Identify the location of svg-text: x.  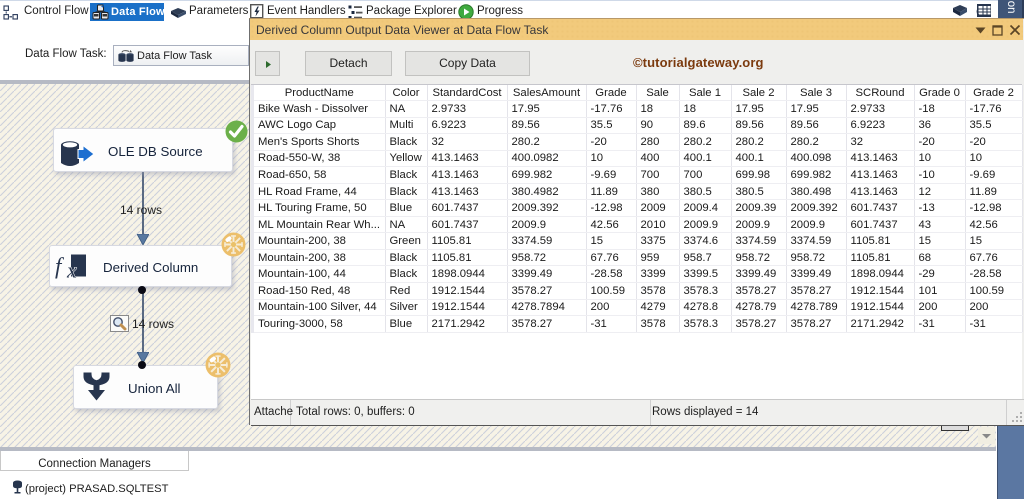
(71, 269).